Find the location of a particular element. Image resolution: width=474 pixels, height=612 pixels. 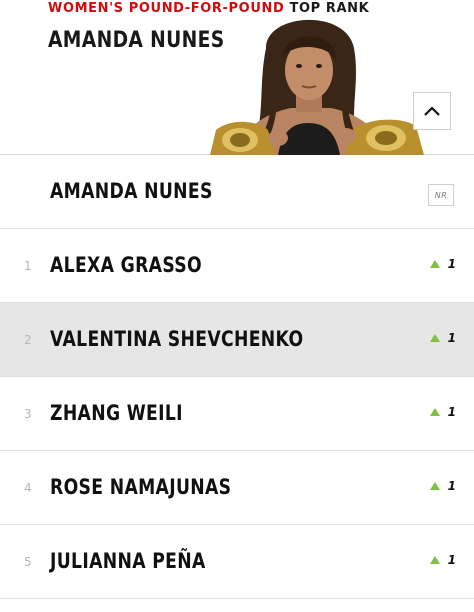

champion-row-name: AMANDA NUNES is located at coordinates (131, 191).